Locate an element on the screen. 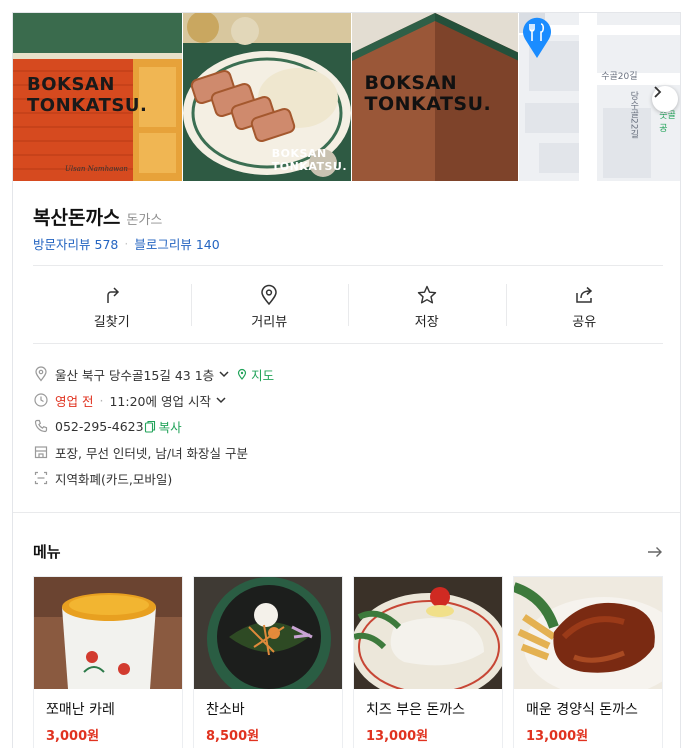 This screenshot has height=748, width=693. address-text: 울산 북구 당수골15길 43 1층 is located at coordinates (135, 375).